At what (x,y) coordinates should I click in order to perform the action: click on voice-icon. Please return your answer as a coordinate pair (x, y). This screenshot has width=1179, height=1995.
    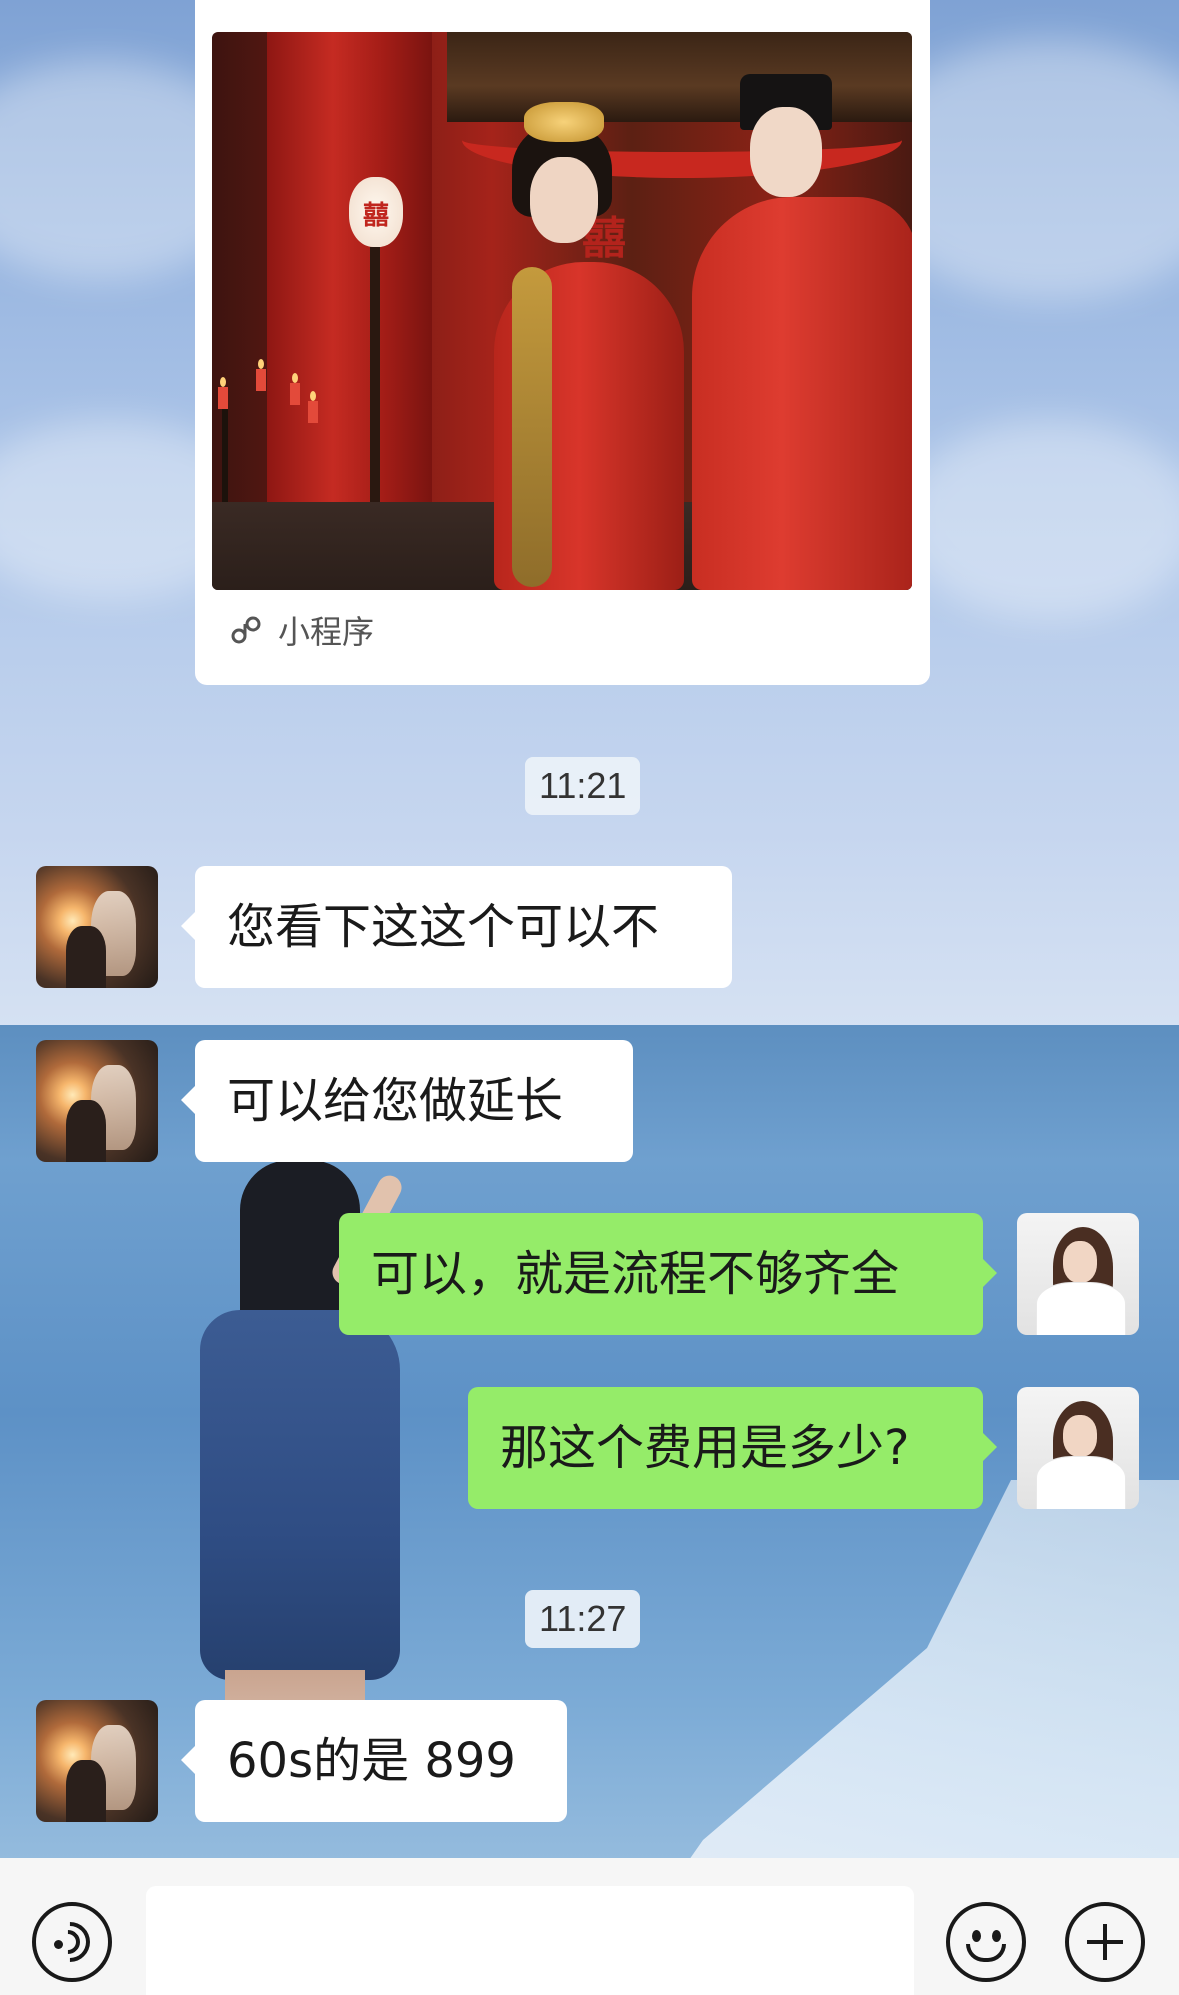
    Looking at the image, I should click on (72, 1942).